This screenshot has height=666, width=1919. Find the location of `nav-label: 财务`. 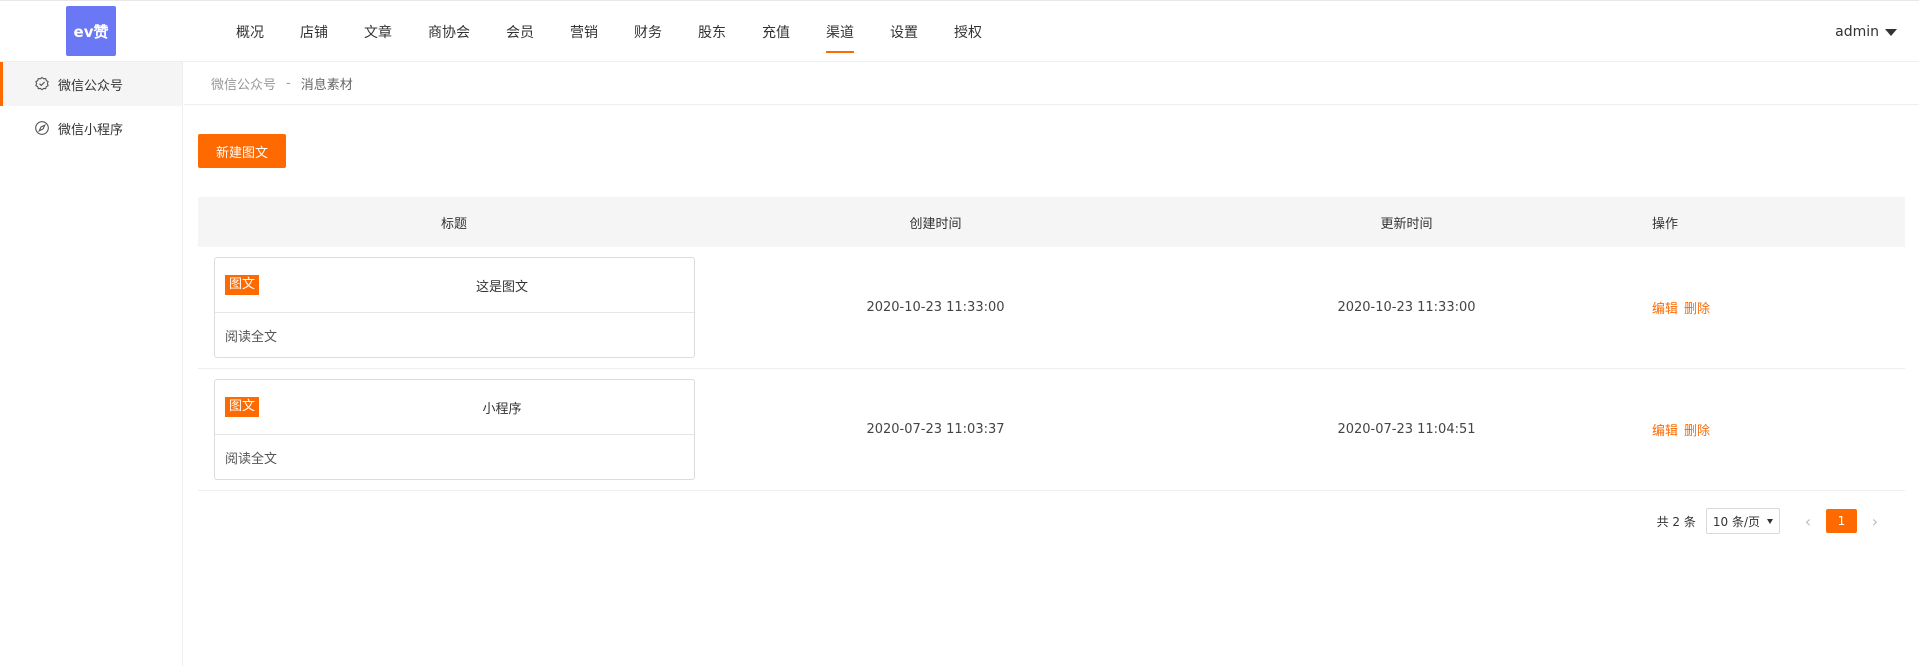

nav-label: 财务 is located at coordinates (648, 33).